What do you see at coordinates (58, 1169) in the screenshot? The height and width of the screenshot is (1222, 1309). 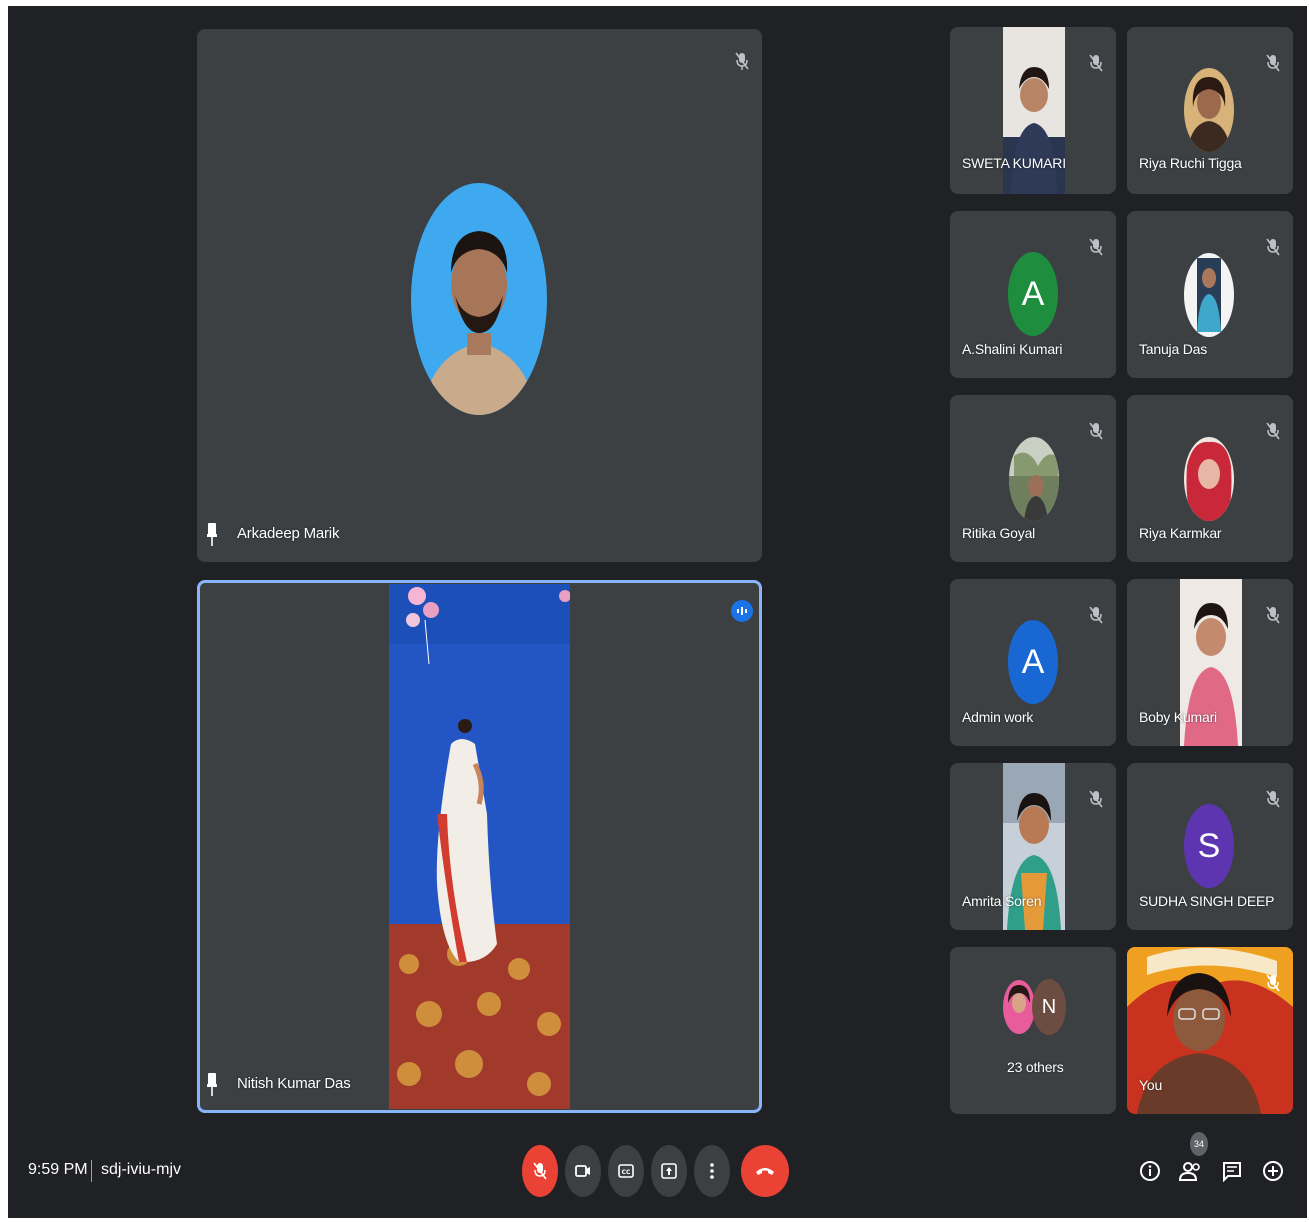 I see `meeting-time: 9:59 PM` at bounding box center [58, 1169].